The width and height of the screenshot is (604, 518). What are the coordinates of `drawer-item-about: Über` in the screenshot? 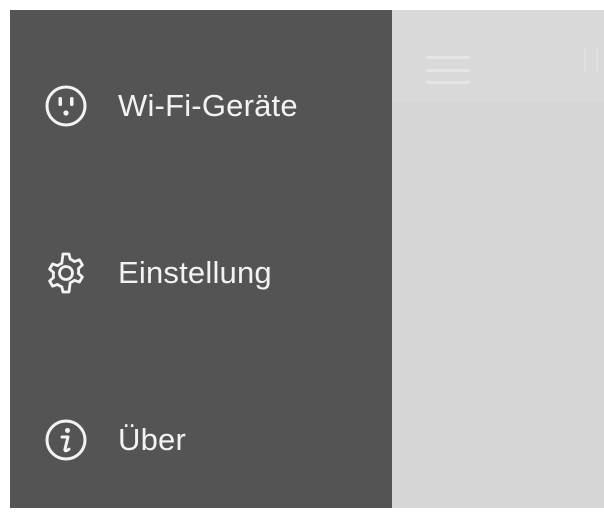 It's located at (205, 440).